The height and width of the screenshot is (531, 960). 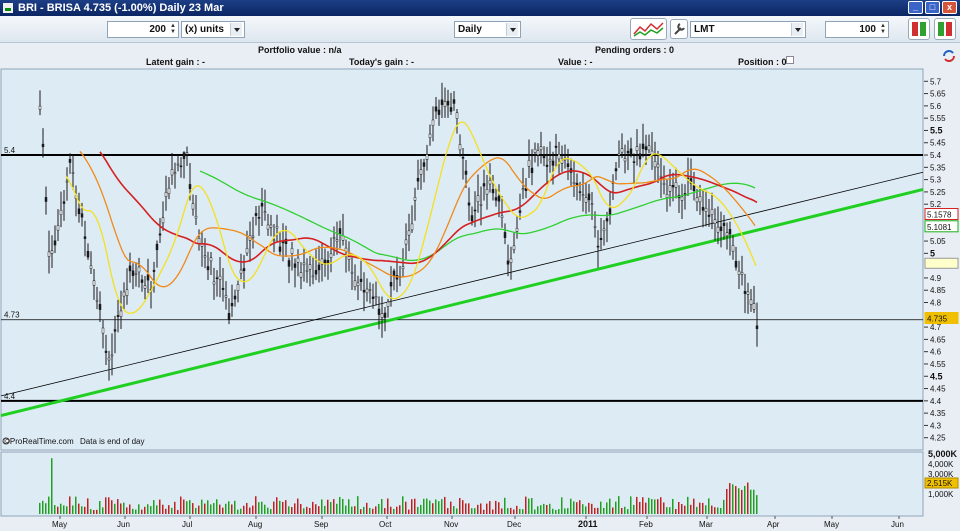 What do you see at coordinates (919, 29) in the screenshot?
I see `buy-icon` at bounding box center [919, 29].